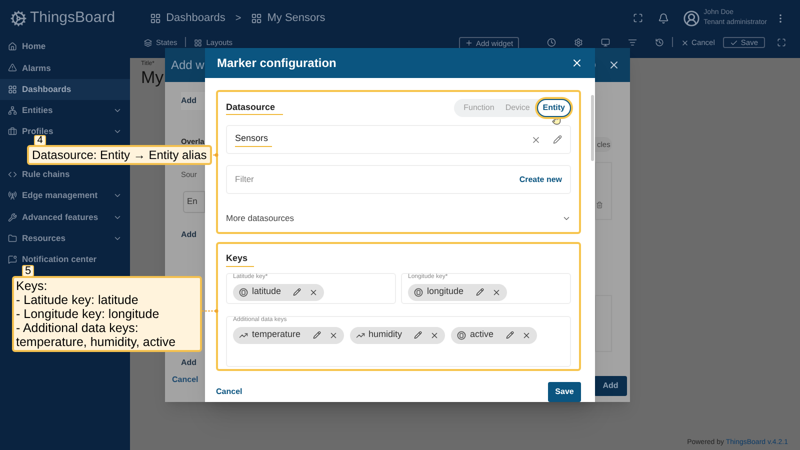 The width and height of the screenshot is (800, 450). I want to click on field-placeholder: Filter, so click(244, 179).